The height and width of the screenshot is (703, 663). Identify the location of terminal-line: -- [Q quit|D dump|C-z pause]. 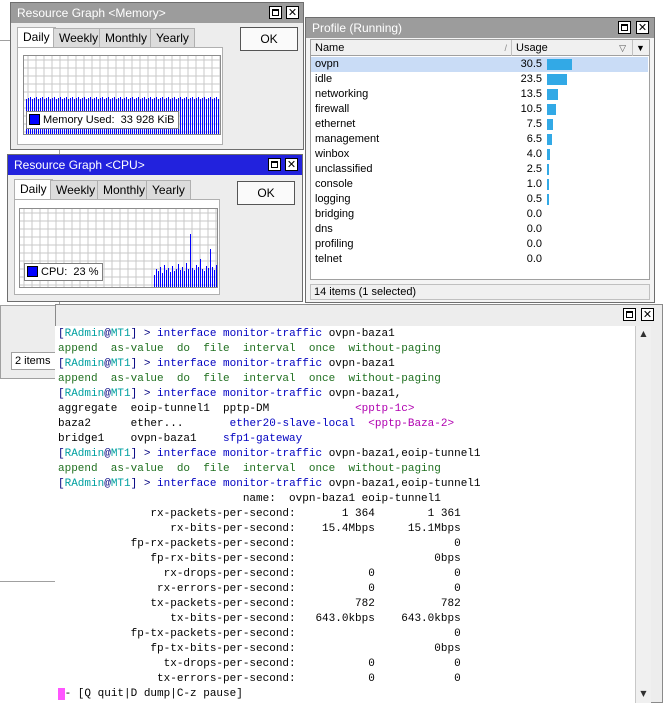
(150, 694).